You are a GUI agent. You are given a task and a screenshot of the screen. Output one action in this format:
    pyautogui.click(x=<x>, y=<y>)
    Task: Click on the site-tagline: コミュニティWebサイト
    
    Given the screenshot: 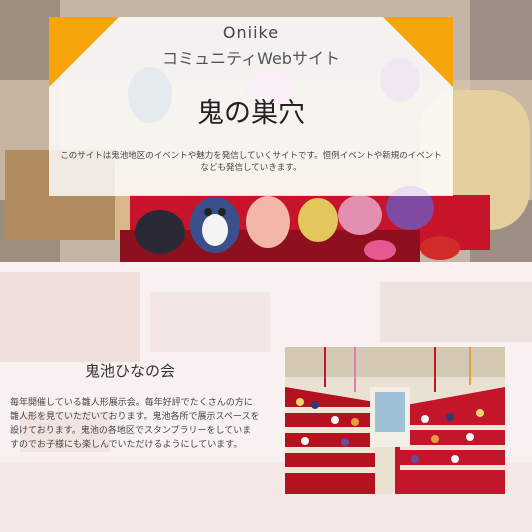 What is the action you would take?
    pyautogui.click(x=251, y=58)
    